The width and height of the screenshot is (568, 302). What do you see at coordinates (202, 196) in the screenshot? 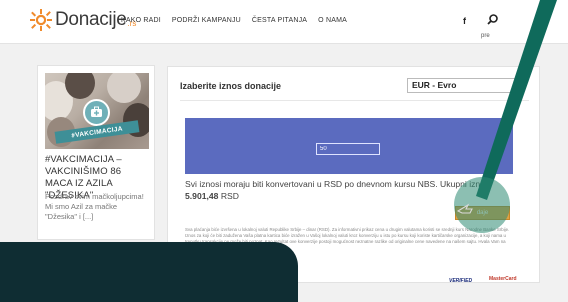
I see `converted-amount: 5.901,48` at bounding box center [202, 196].